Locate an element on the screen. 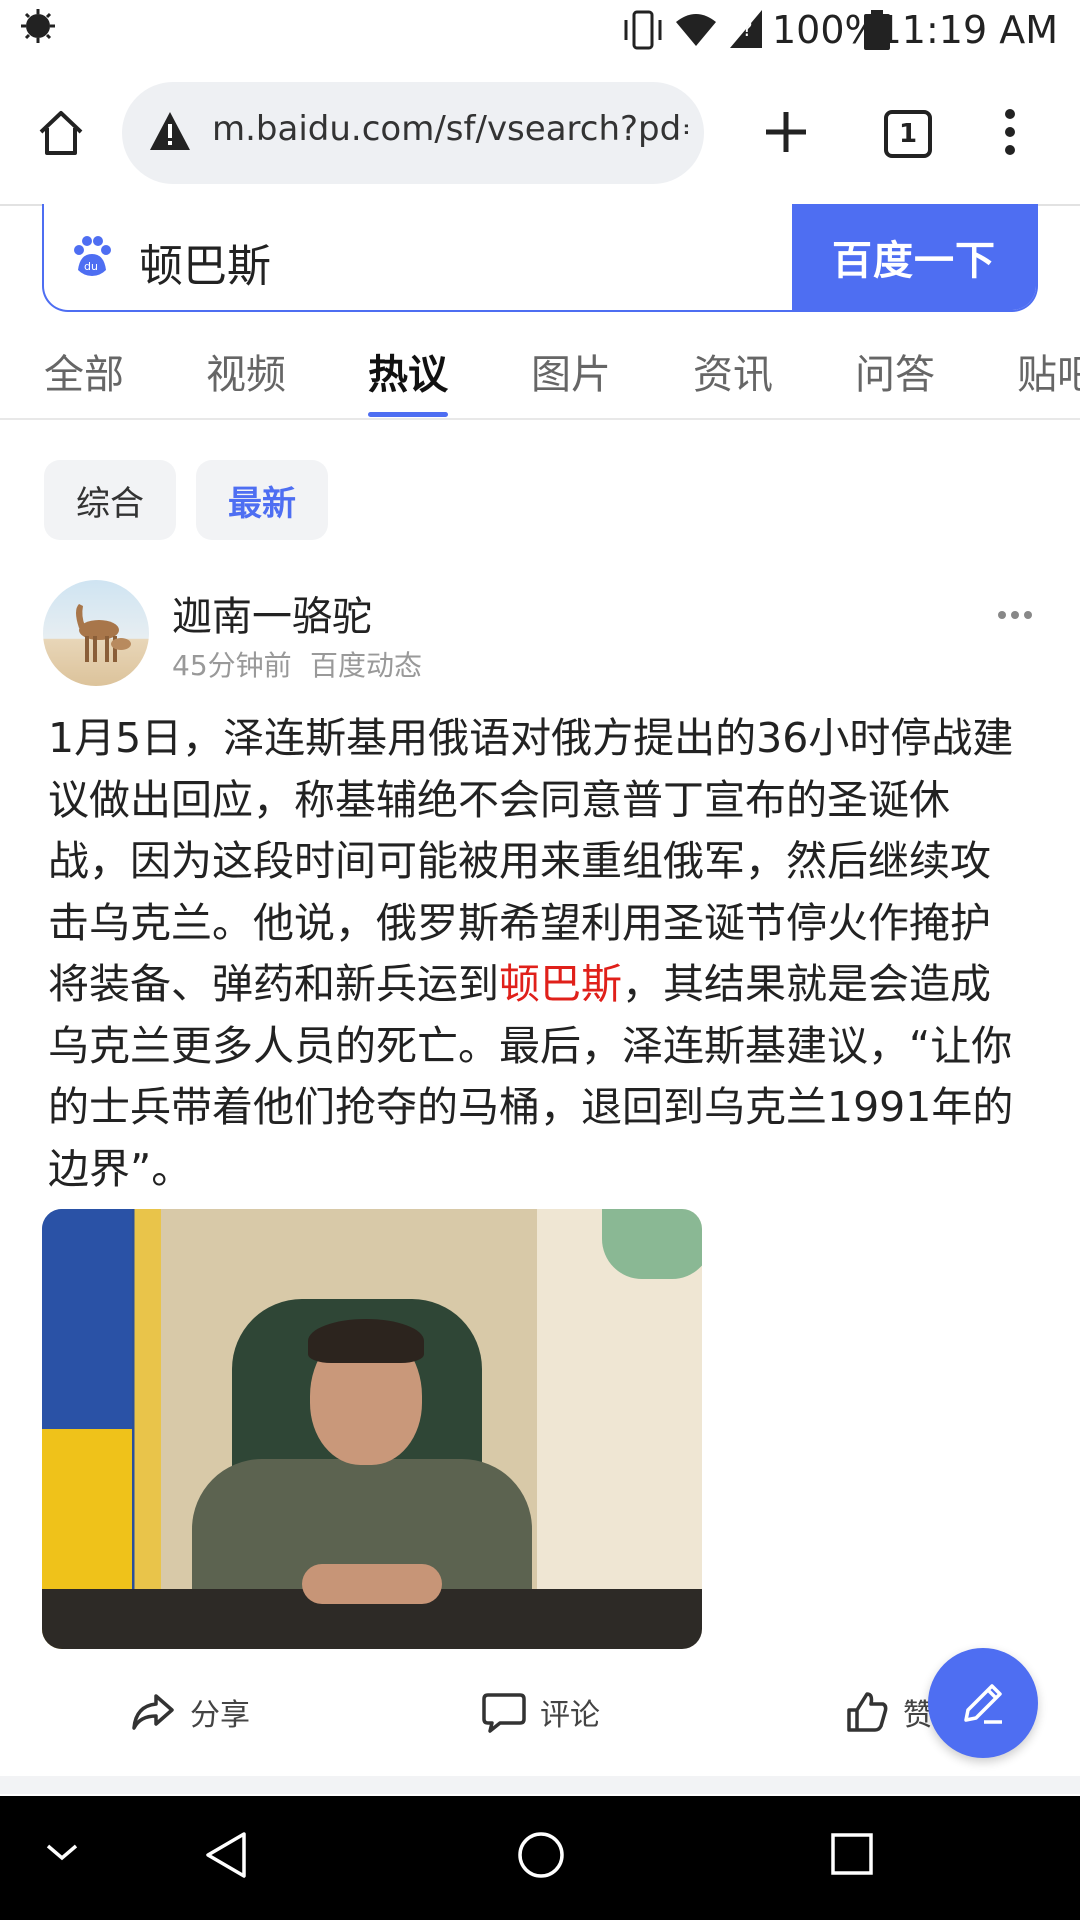 The height and width of the screenshot is (1920, 1080). tab-tieba: 贴吧 is located at coordinates (1048, 371).